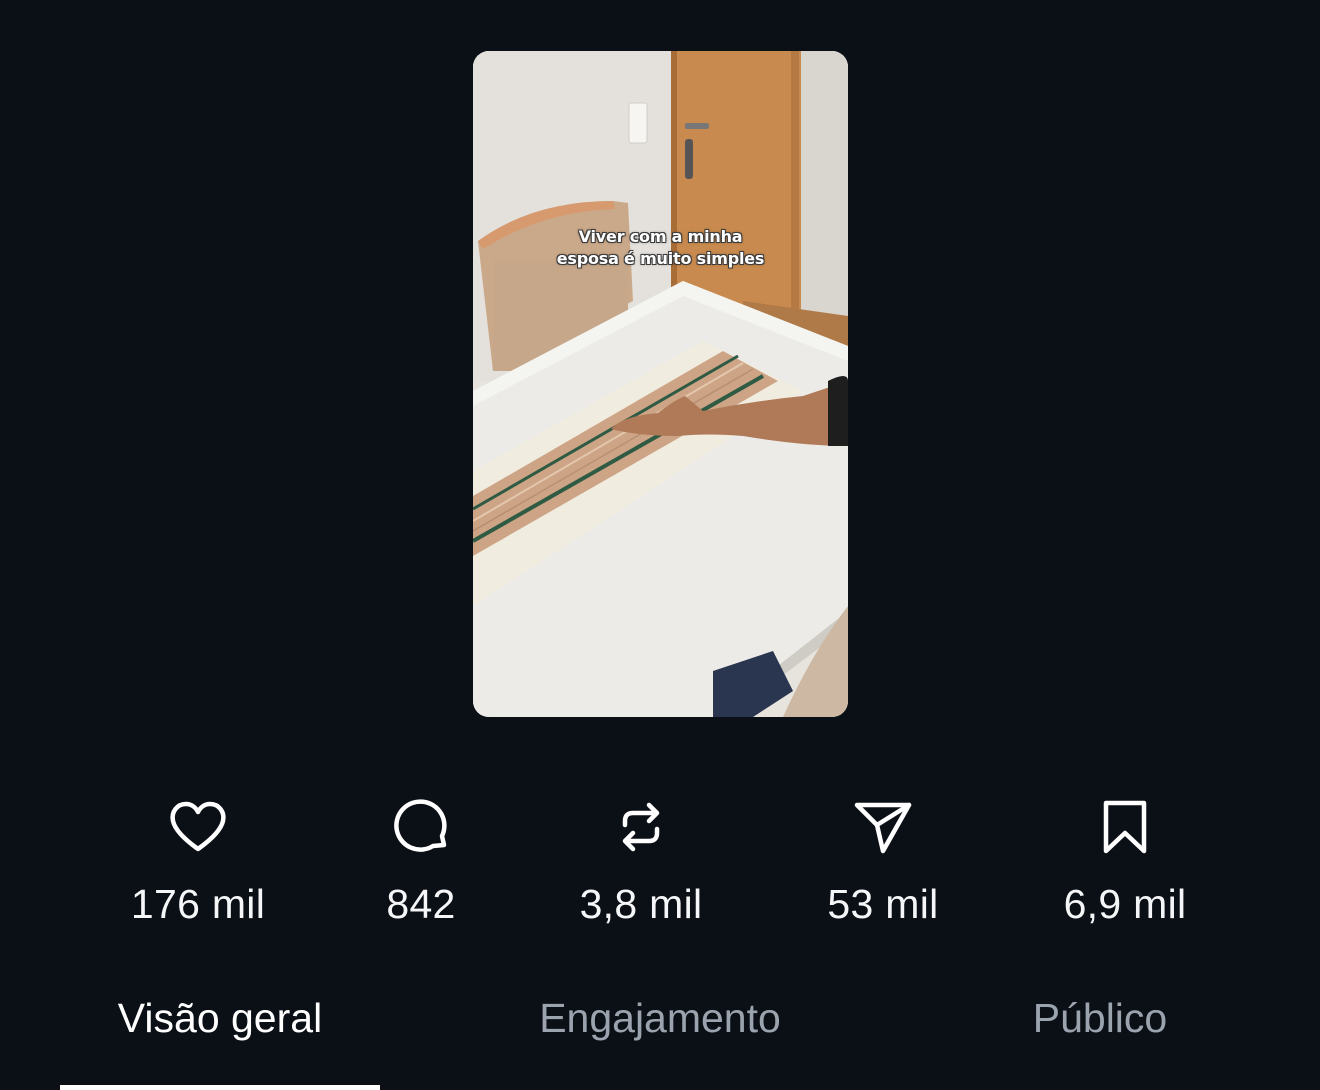  Describe the element at coordinates (660, 236) in the screenshot. I see `caption-line-1: Viver com a minha` at that location.